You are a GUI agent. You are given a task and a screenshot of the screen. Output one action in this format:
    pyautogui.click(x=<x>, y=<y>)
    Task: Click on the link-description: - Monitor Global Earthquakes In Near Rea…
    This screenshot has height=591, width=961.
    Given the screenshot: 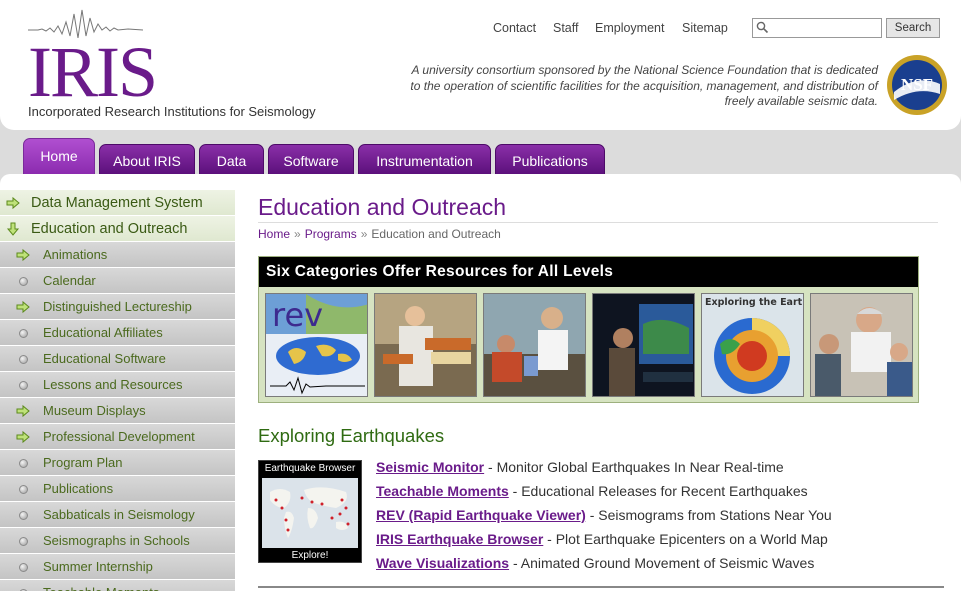 What is the action you would take?
    pyautogui.click(x=634, y=467)
    